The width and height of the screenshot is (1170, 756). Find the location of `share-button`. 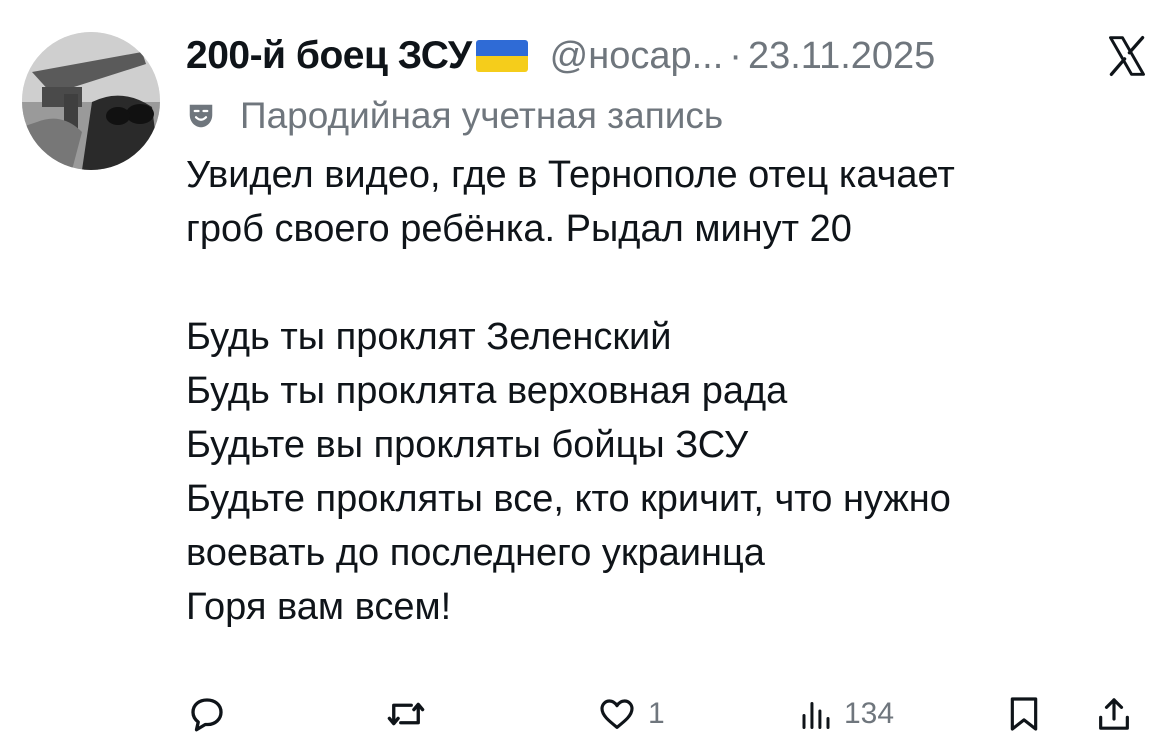

share-button is located at coordinates (1114, 714).